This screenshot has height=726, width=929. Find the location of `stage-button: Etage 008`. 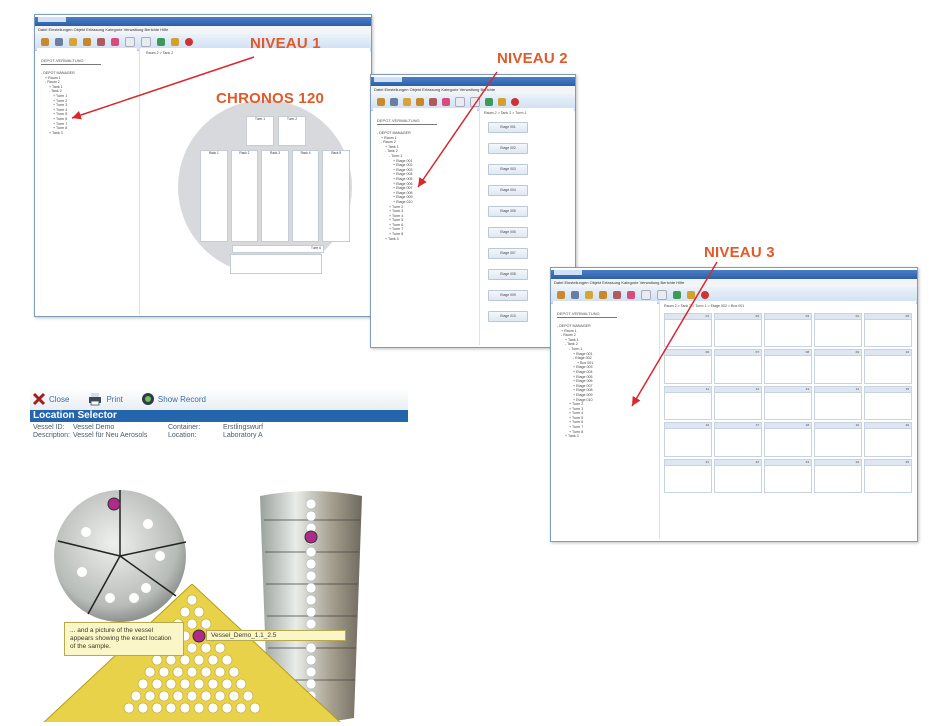

stage-button: Etage 008 is located at coordinates (508, 274).